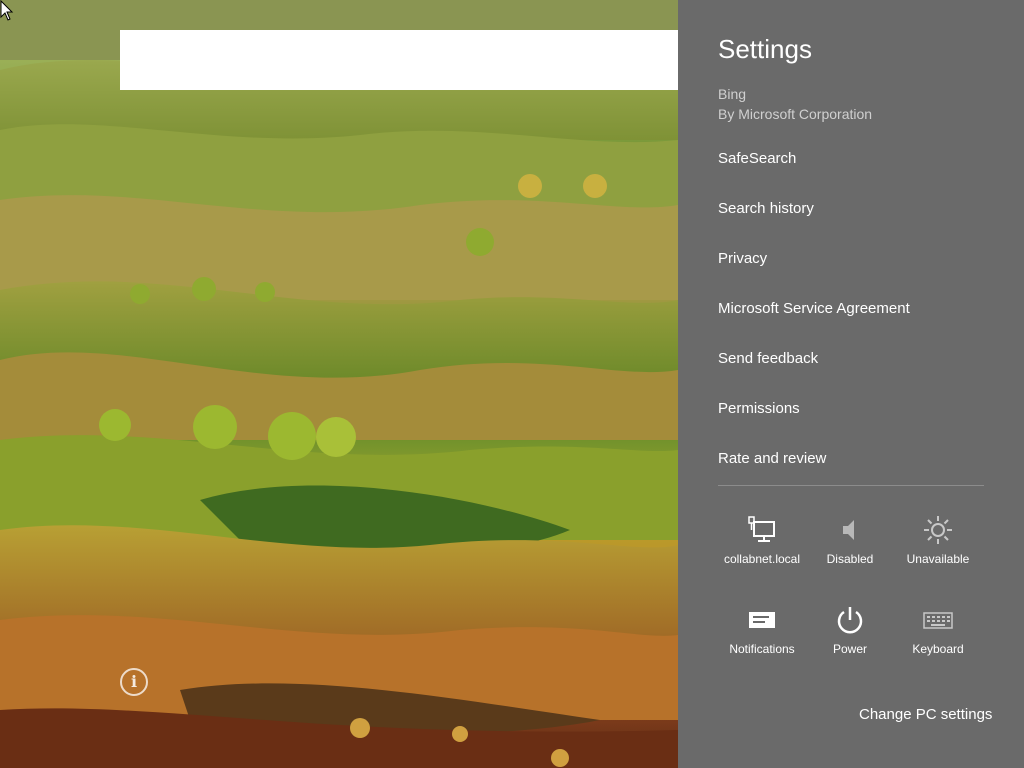 The width and height of the screenshot is (1024, 768). Describe the element at coordinates (938, 549) in the screenshot. I see `brightness-tile: Unavailable` at that location.